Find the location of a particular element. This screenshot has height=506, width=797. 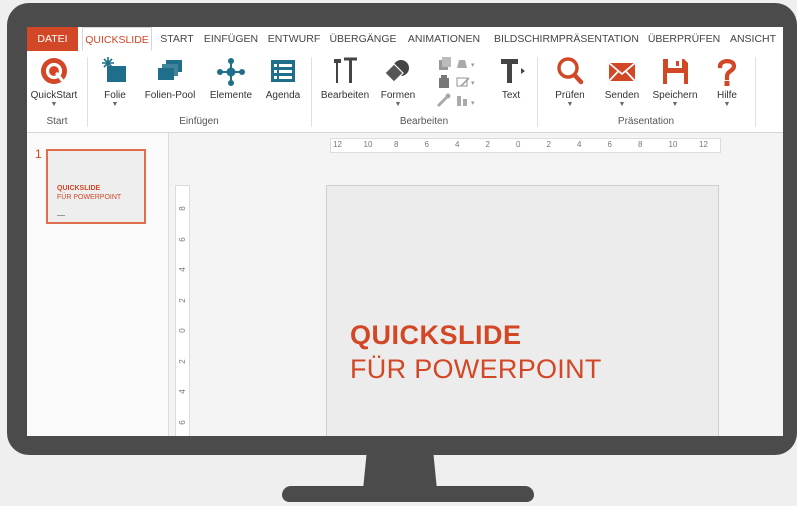

elemente-label: Elemente is located at coordinates (231, 95).